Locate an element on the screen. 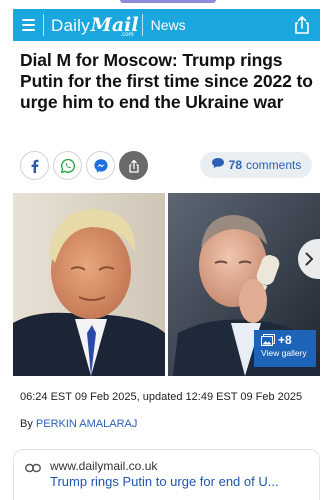  social-share-bar is located at coordinates (84, 165).